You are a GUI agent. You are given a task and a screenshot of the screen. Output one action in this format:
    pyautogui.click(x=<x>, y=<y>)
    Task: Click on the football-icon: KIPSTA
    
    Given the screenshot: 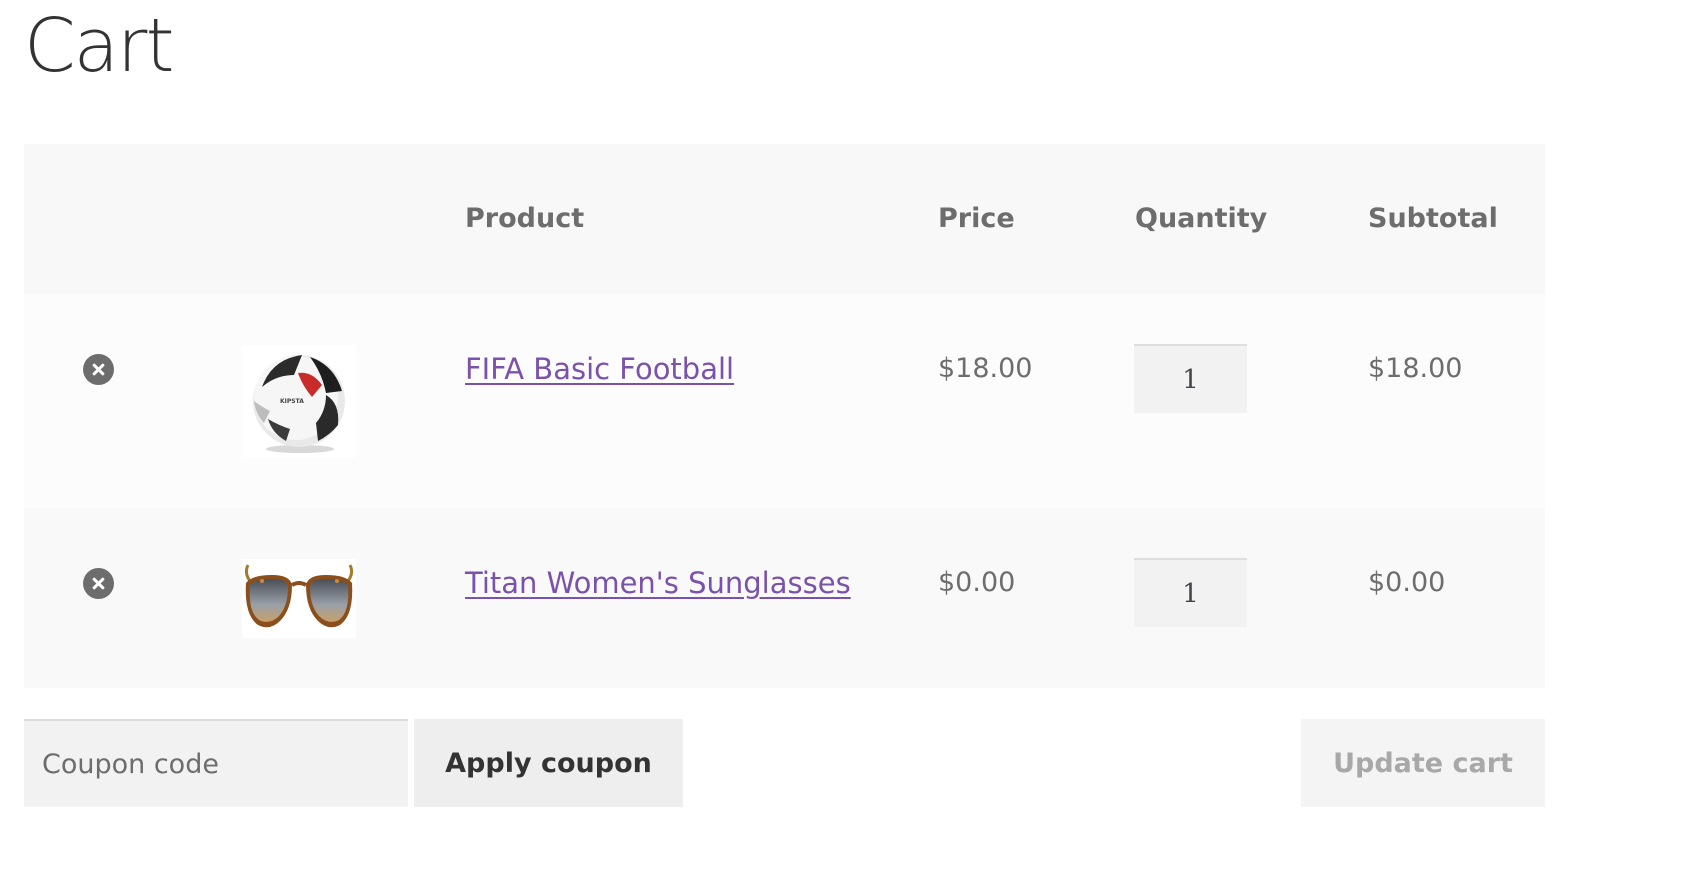 What is the action you would take?
    pyautogui.click(x=299, y=401)
    